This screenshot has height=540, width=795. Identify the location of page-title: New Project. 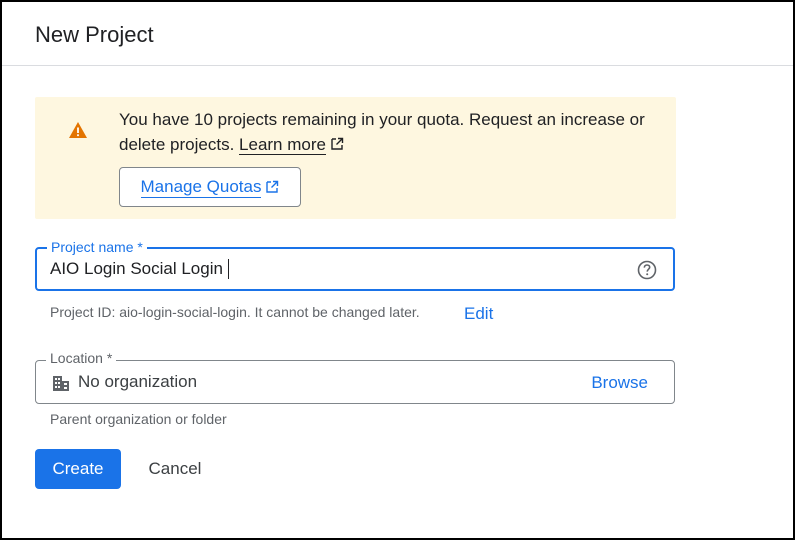
(94, 34).